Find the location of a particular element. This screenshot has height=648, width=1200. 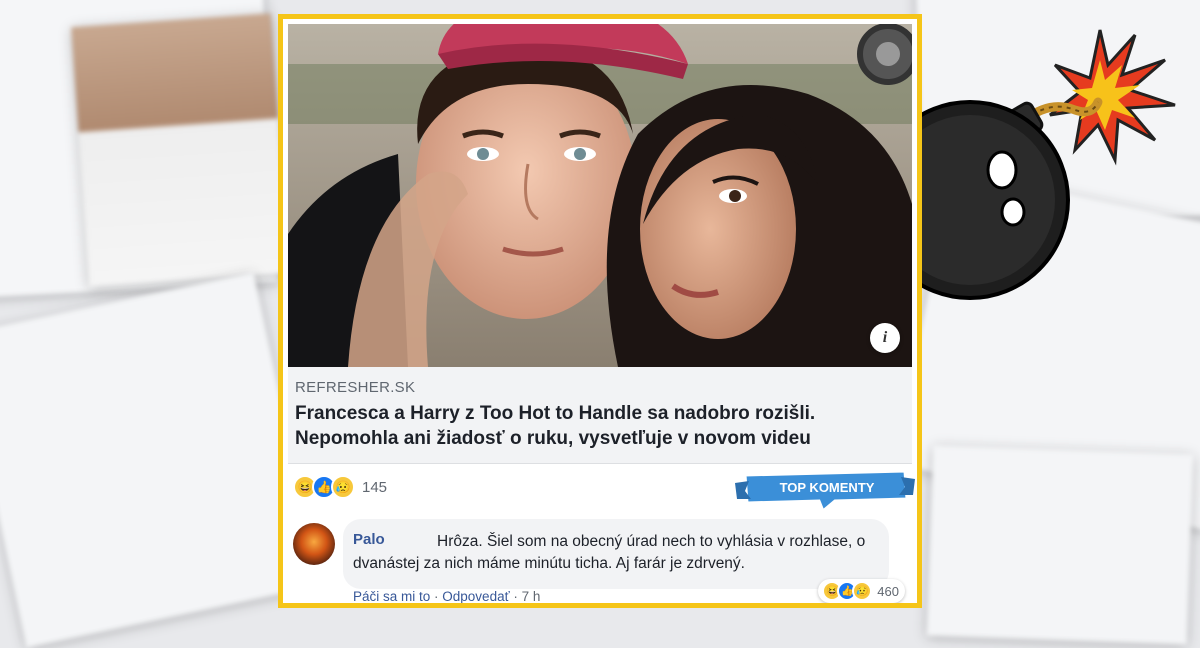

bg-card-right-bottom is located at coordinates (1060, 545).